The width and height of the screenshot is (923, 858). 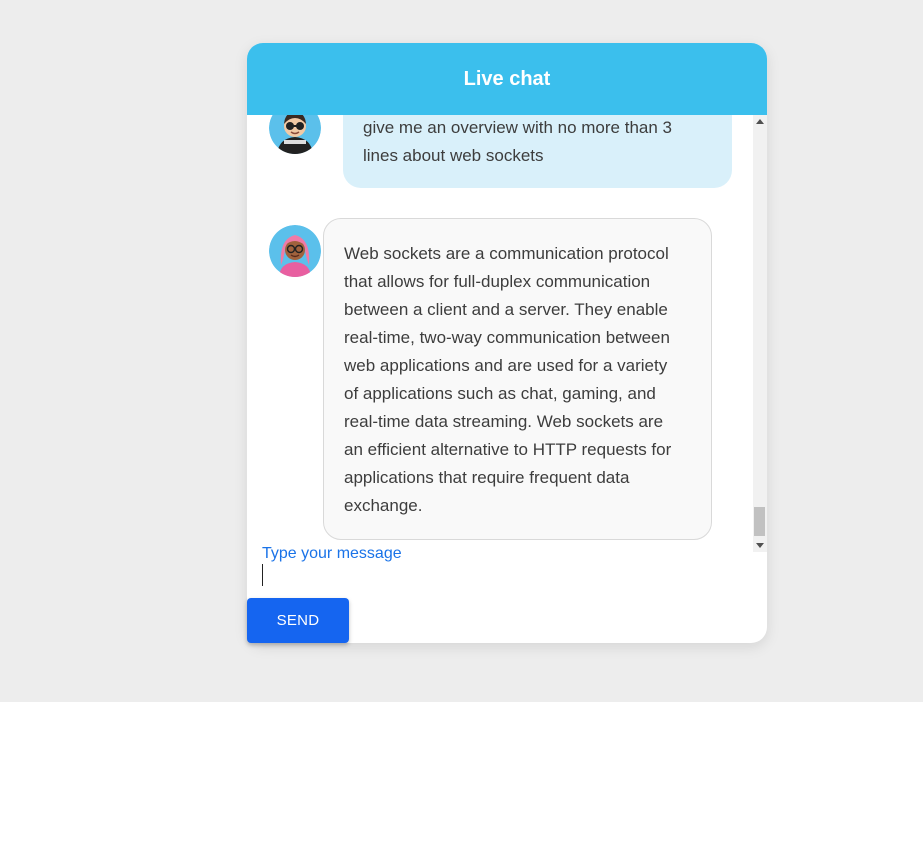 I want to click on send-button: SEND, so click(x=298, y=620).